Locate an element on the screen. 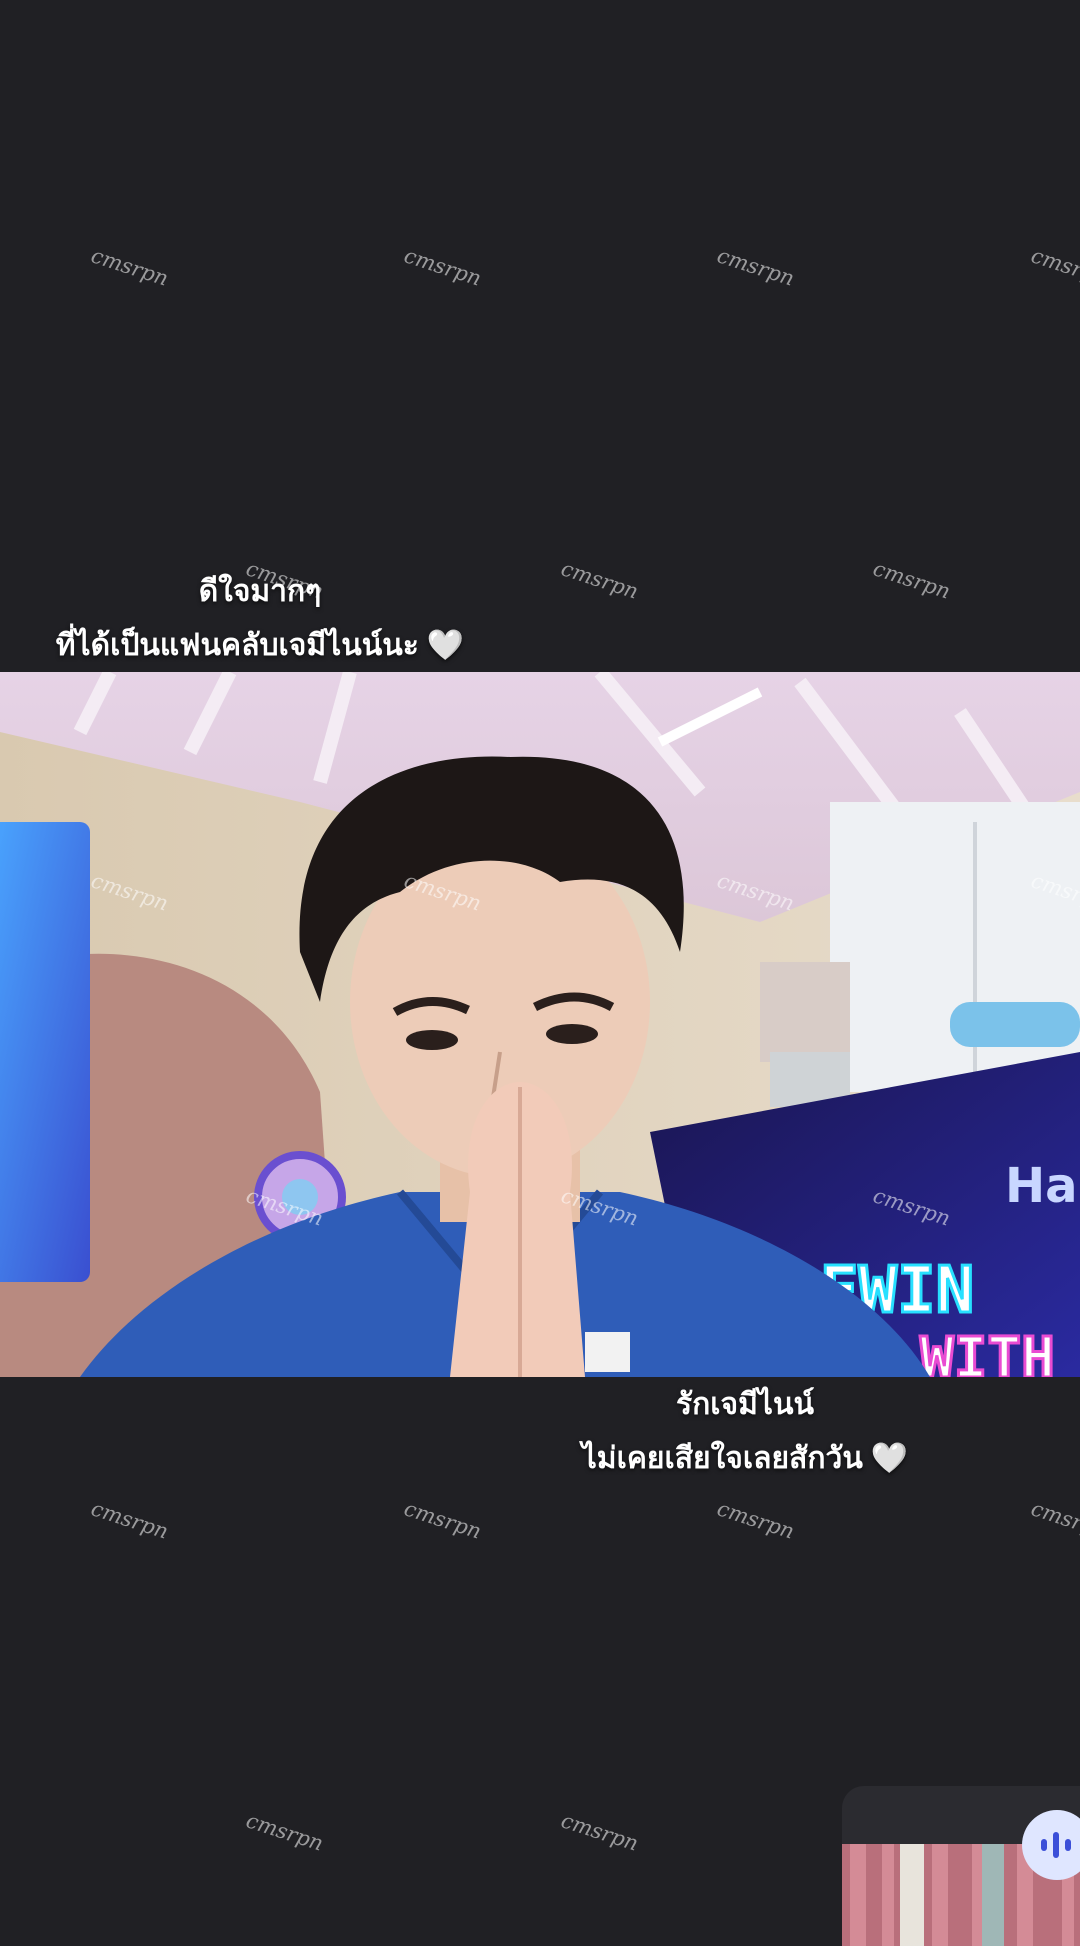 The image size is (1080, 1946). caption-top-line-2-text: ที่ได้เป็นแฟนคลับเจมีไนน์นะ is located at coordinates (237, 645).